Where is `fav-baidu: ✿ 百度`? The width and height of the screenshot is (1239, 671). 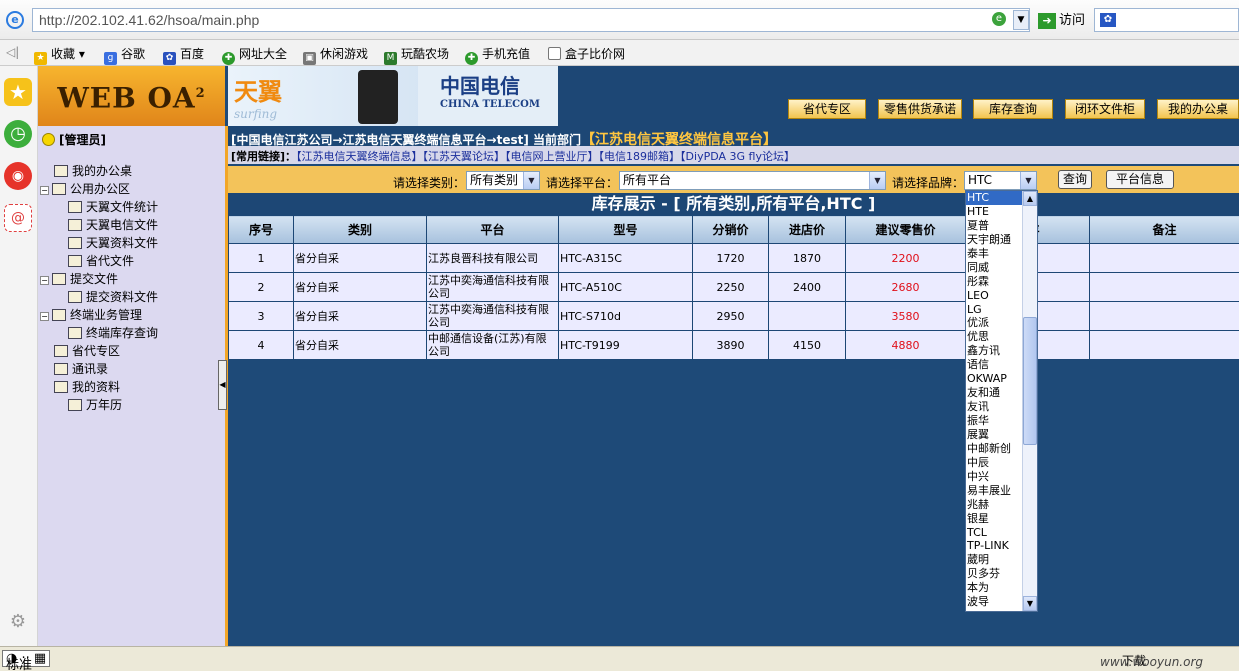 fav-baidu: ✿ 百度 is located at coordinates (183, 55).